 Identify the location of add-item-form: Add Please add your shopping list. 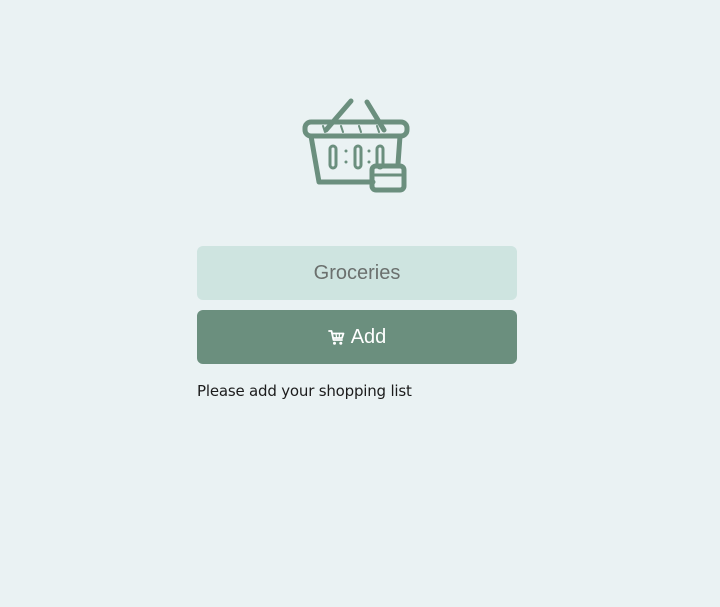
(357, 323).